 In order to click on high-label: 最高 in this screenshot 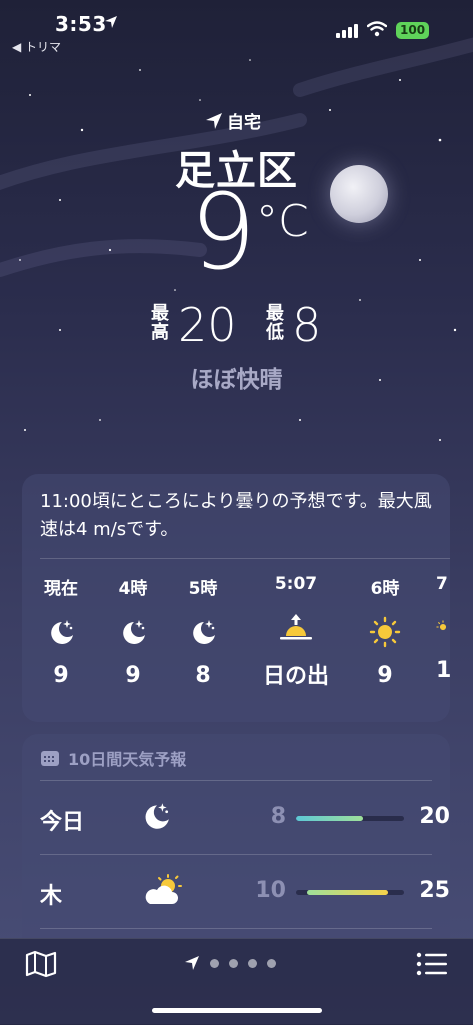, I will do `click(160, 323)`.